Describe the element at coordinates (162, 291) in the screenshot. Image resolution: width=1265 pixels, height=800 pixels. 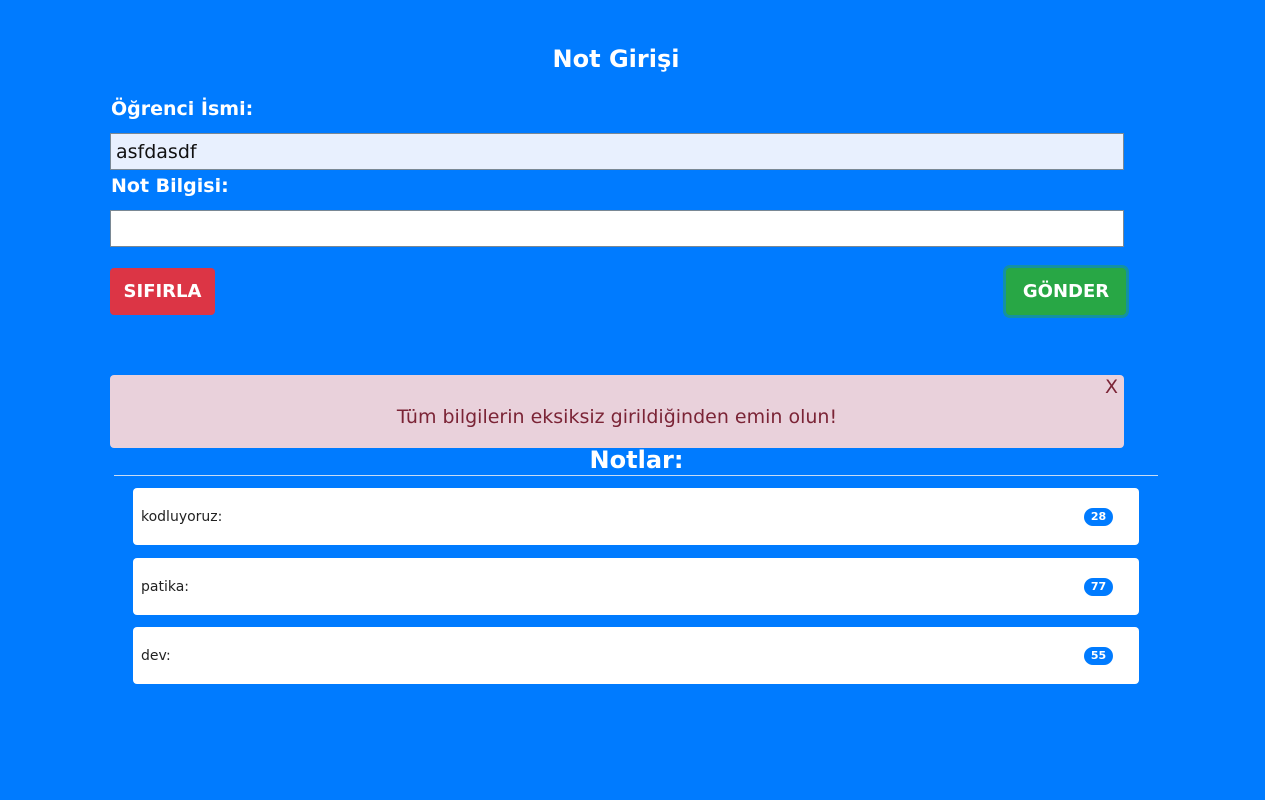
I see `reset-button: SIFIRLA` at that location.